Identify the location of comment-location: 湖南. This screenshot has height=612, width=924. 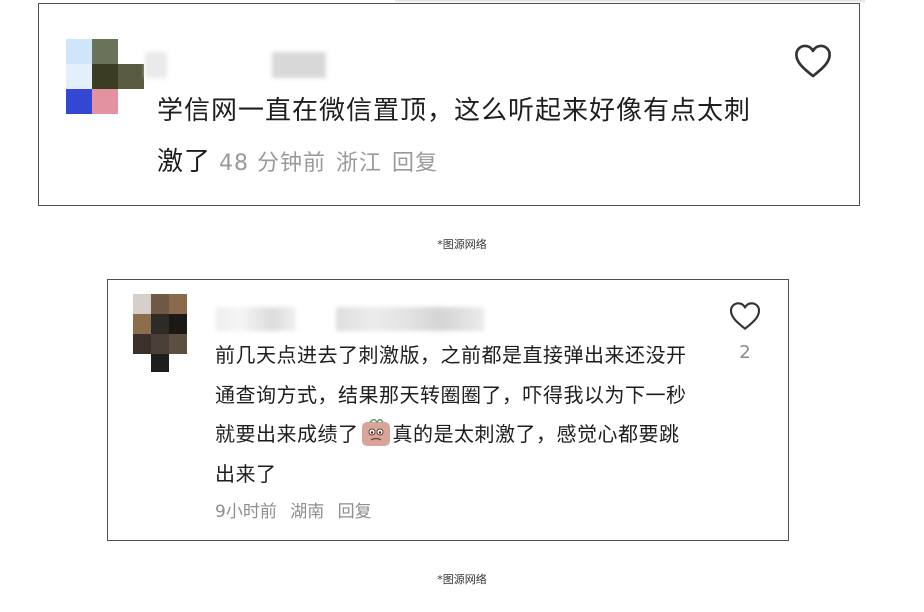
(307, 512).